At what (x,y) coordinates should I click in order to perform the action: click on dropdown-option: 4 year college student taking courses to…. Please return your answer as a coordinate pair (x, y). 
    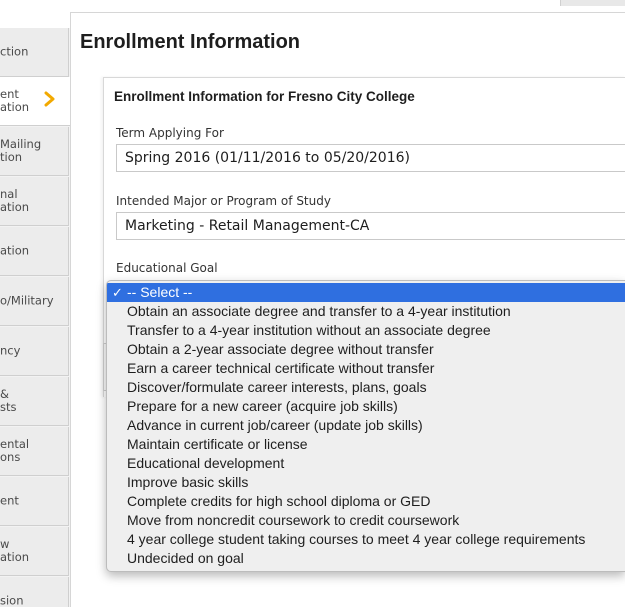
    Looking at the image, I should click on (366, 539).